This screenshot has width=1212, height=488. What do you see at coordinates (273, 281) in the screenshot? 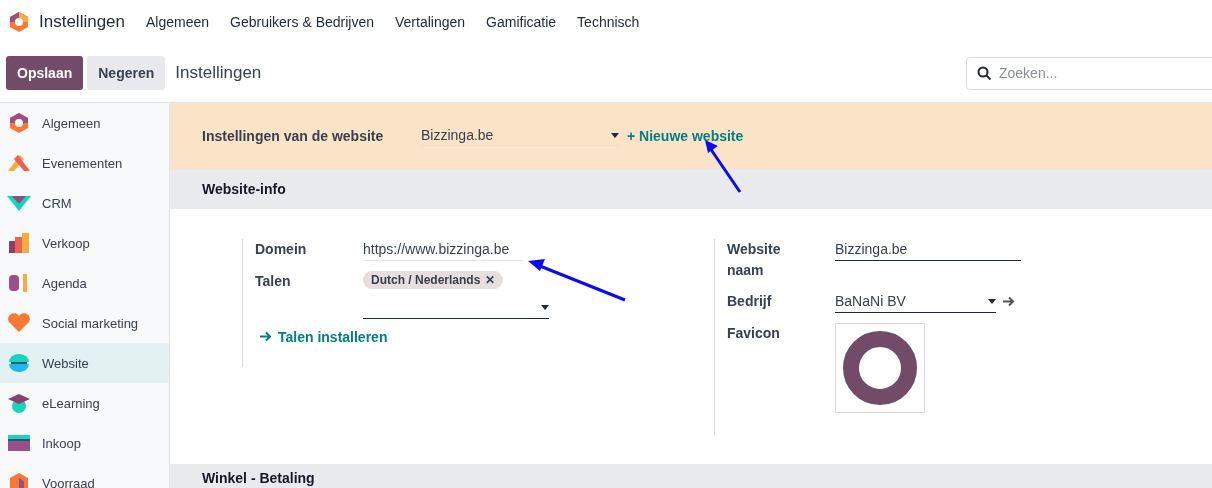
I see `field-label: Talen` at bounding box center [273, 281].